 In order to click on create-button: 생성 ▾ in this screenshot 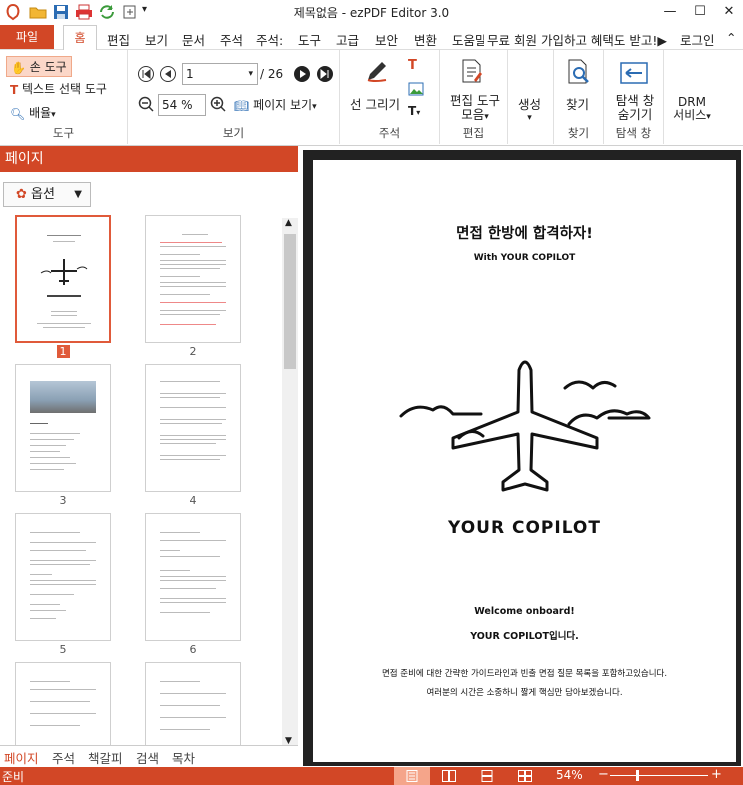, I will do `click(529, 108)`.